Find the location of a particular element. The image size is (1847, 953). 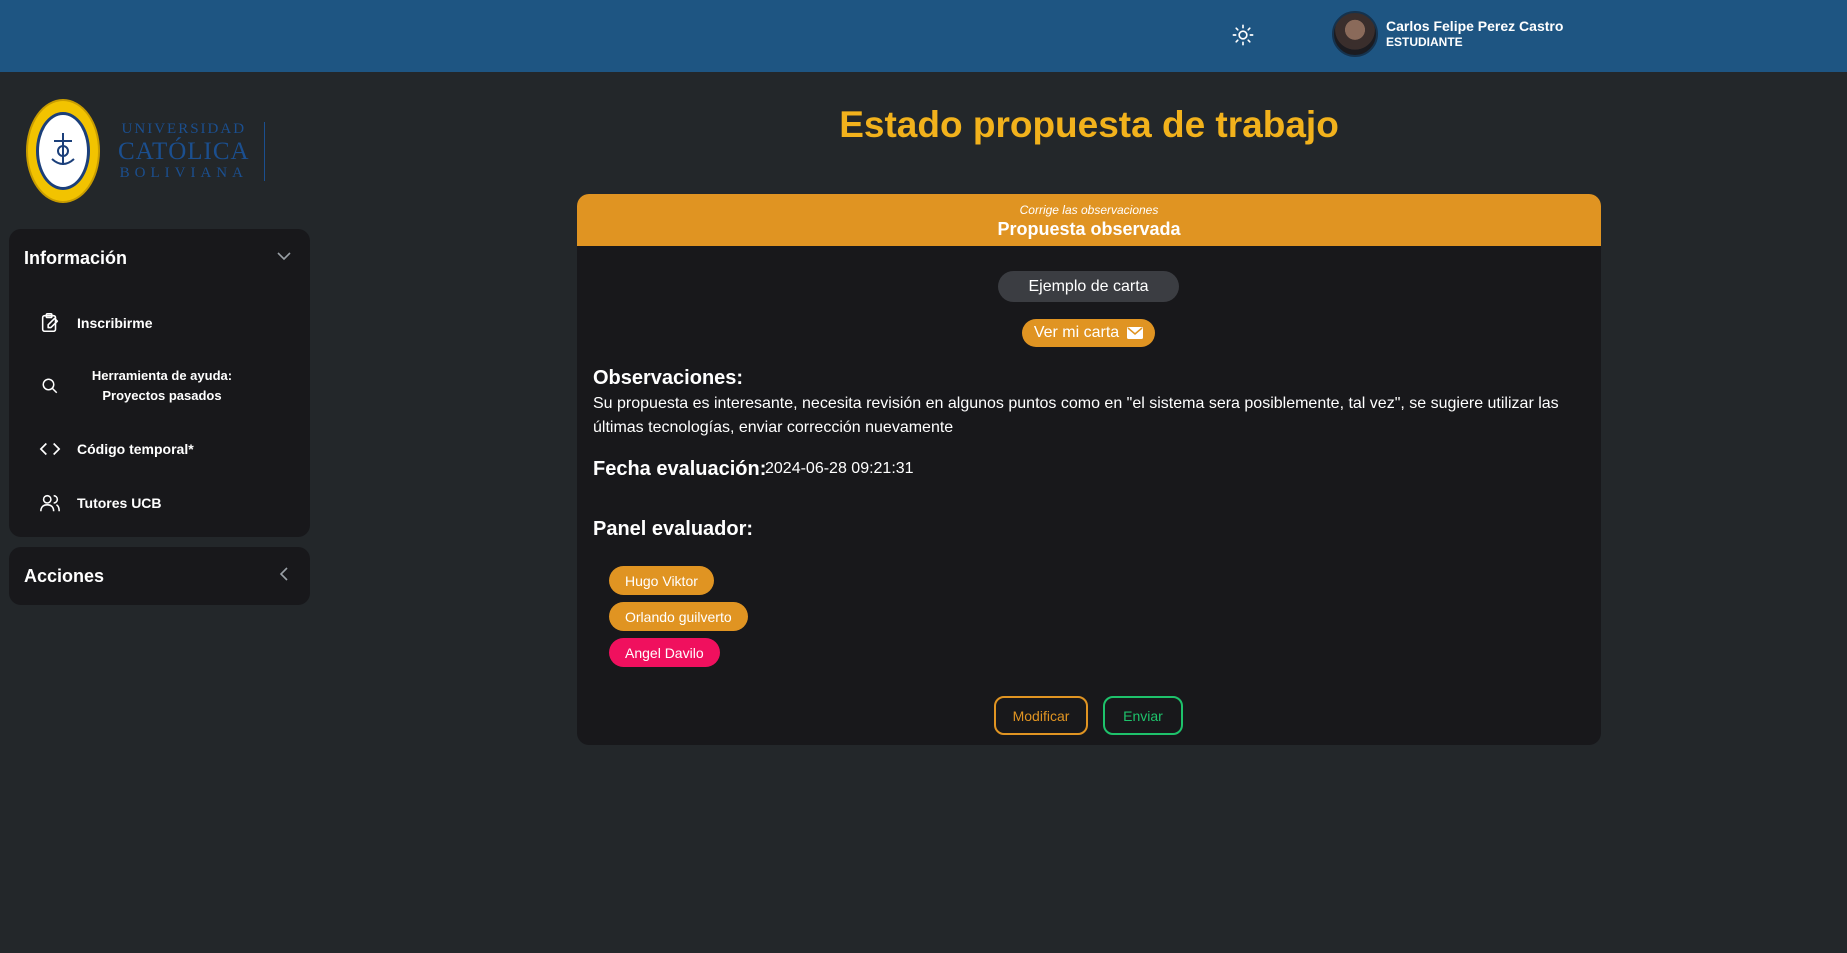

info-accordion-header: Información is located at coordinates (159, 258).